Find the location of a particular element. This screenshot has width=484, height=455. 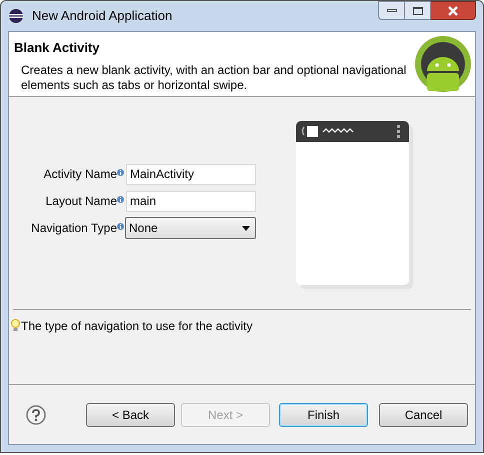

lightbulb-icon is located at coordinates (15, 325).